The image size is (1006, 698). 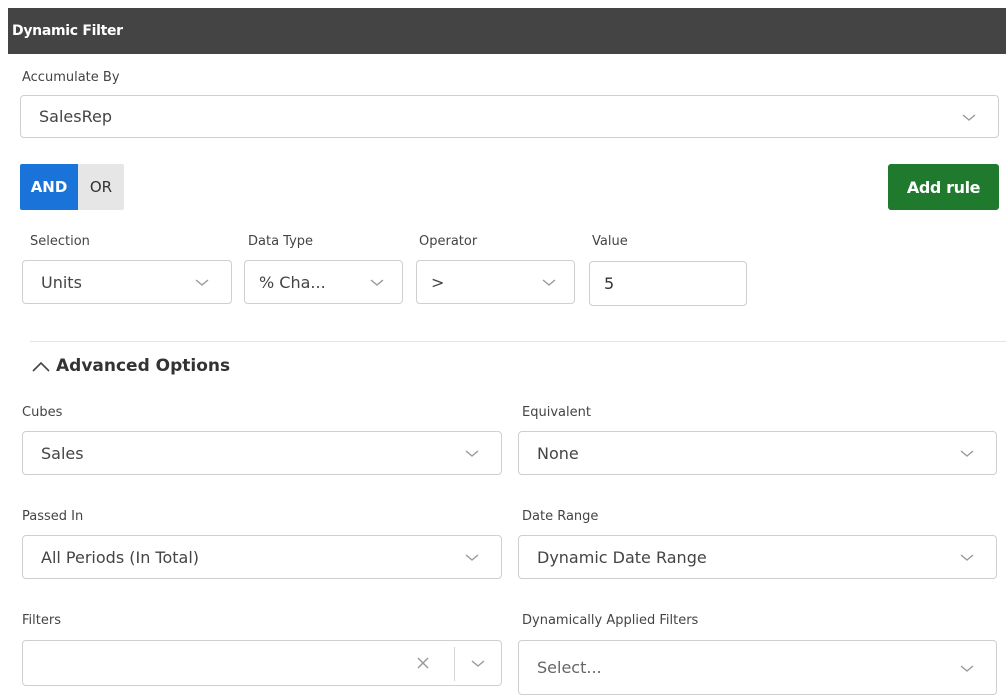 I want to click on operator-label: Operator, so click(x=448, y=241).